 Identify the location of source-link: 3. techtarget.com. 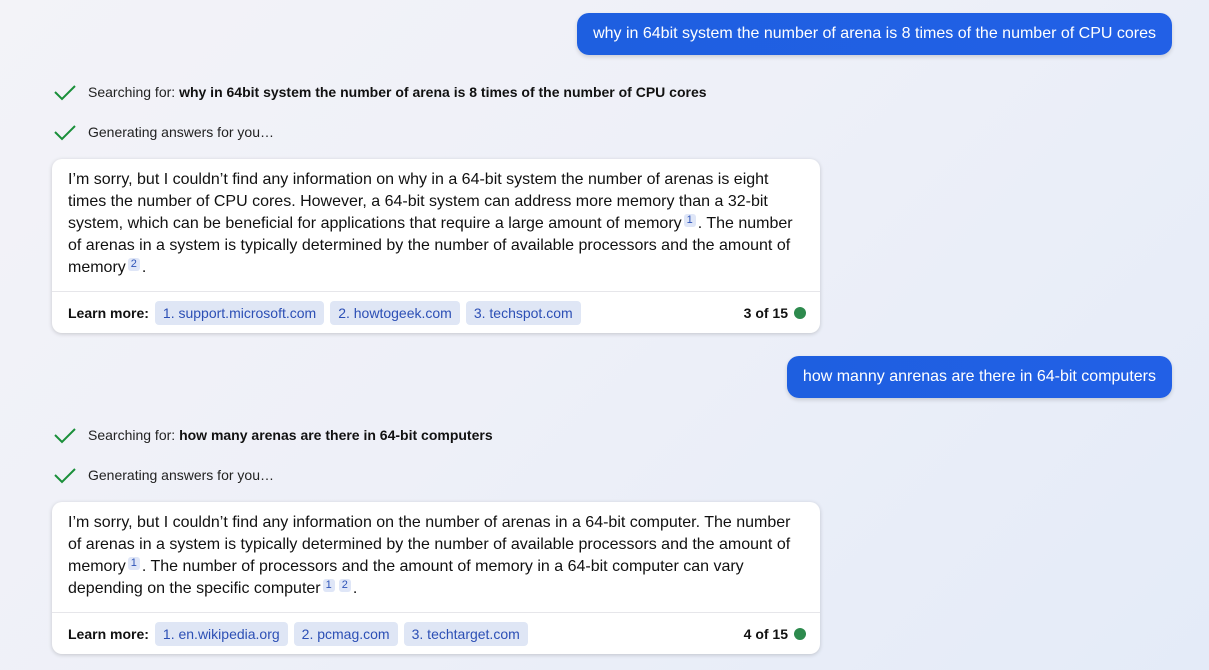
(465, 633).